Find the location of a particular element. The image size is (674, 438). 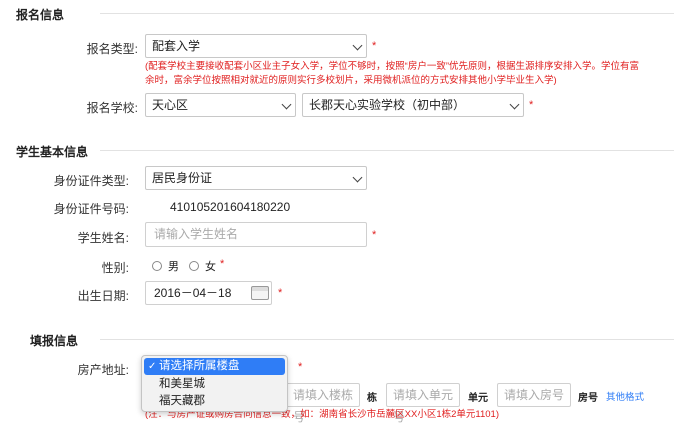

district-select: 天心区 is located at coordinates (220, 105).